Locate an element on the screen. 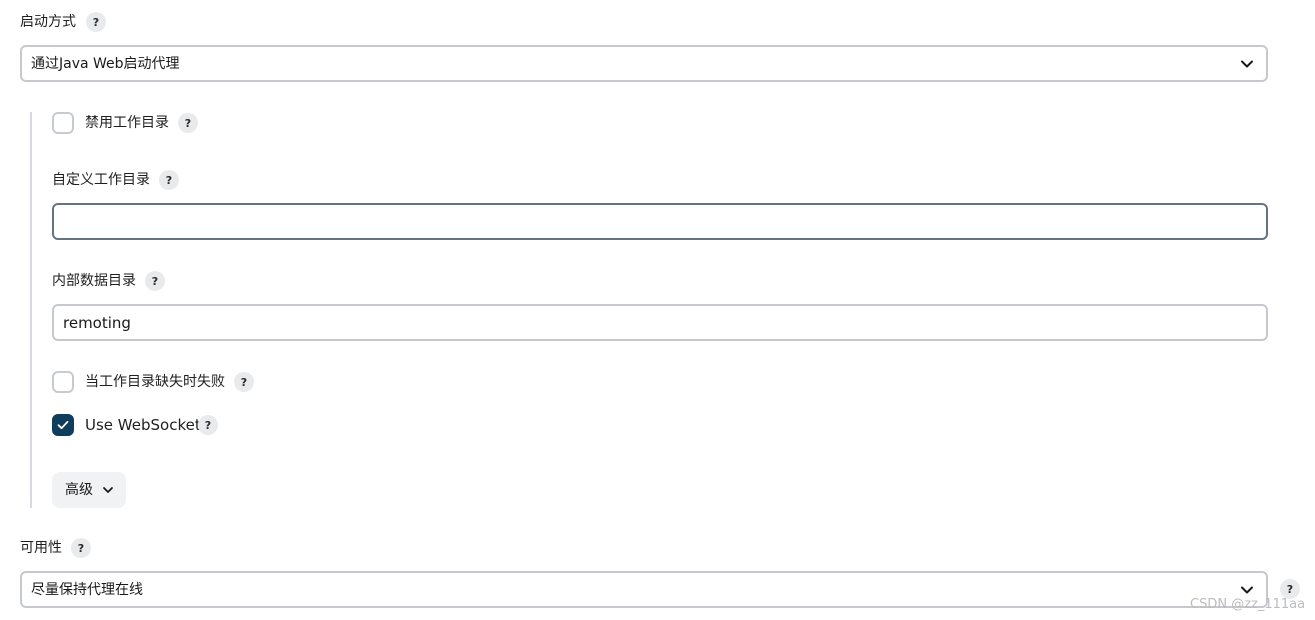  checkmark-icon is located at coordinates (63, 425).